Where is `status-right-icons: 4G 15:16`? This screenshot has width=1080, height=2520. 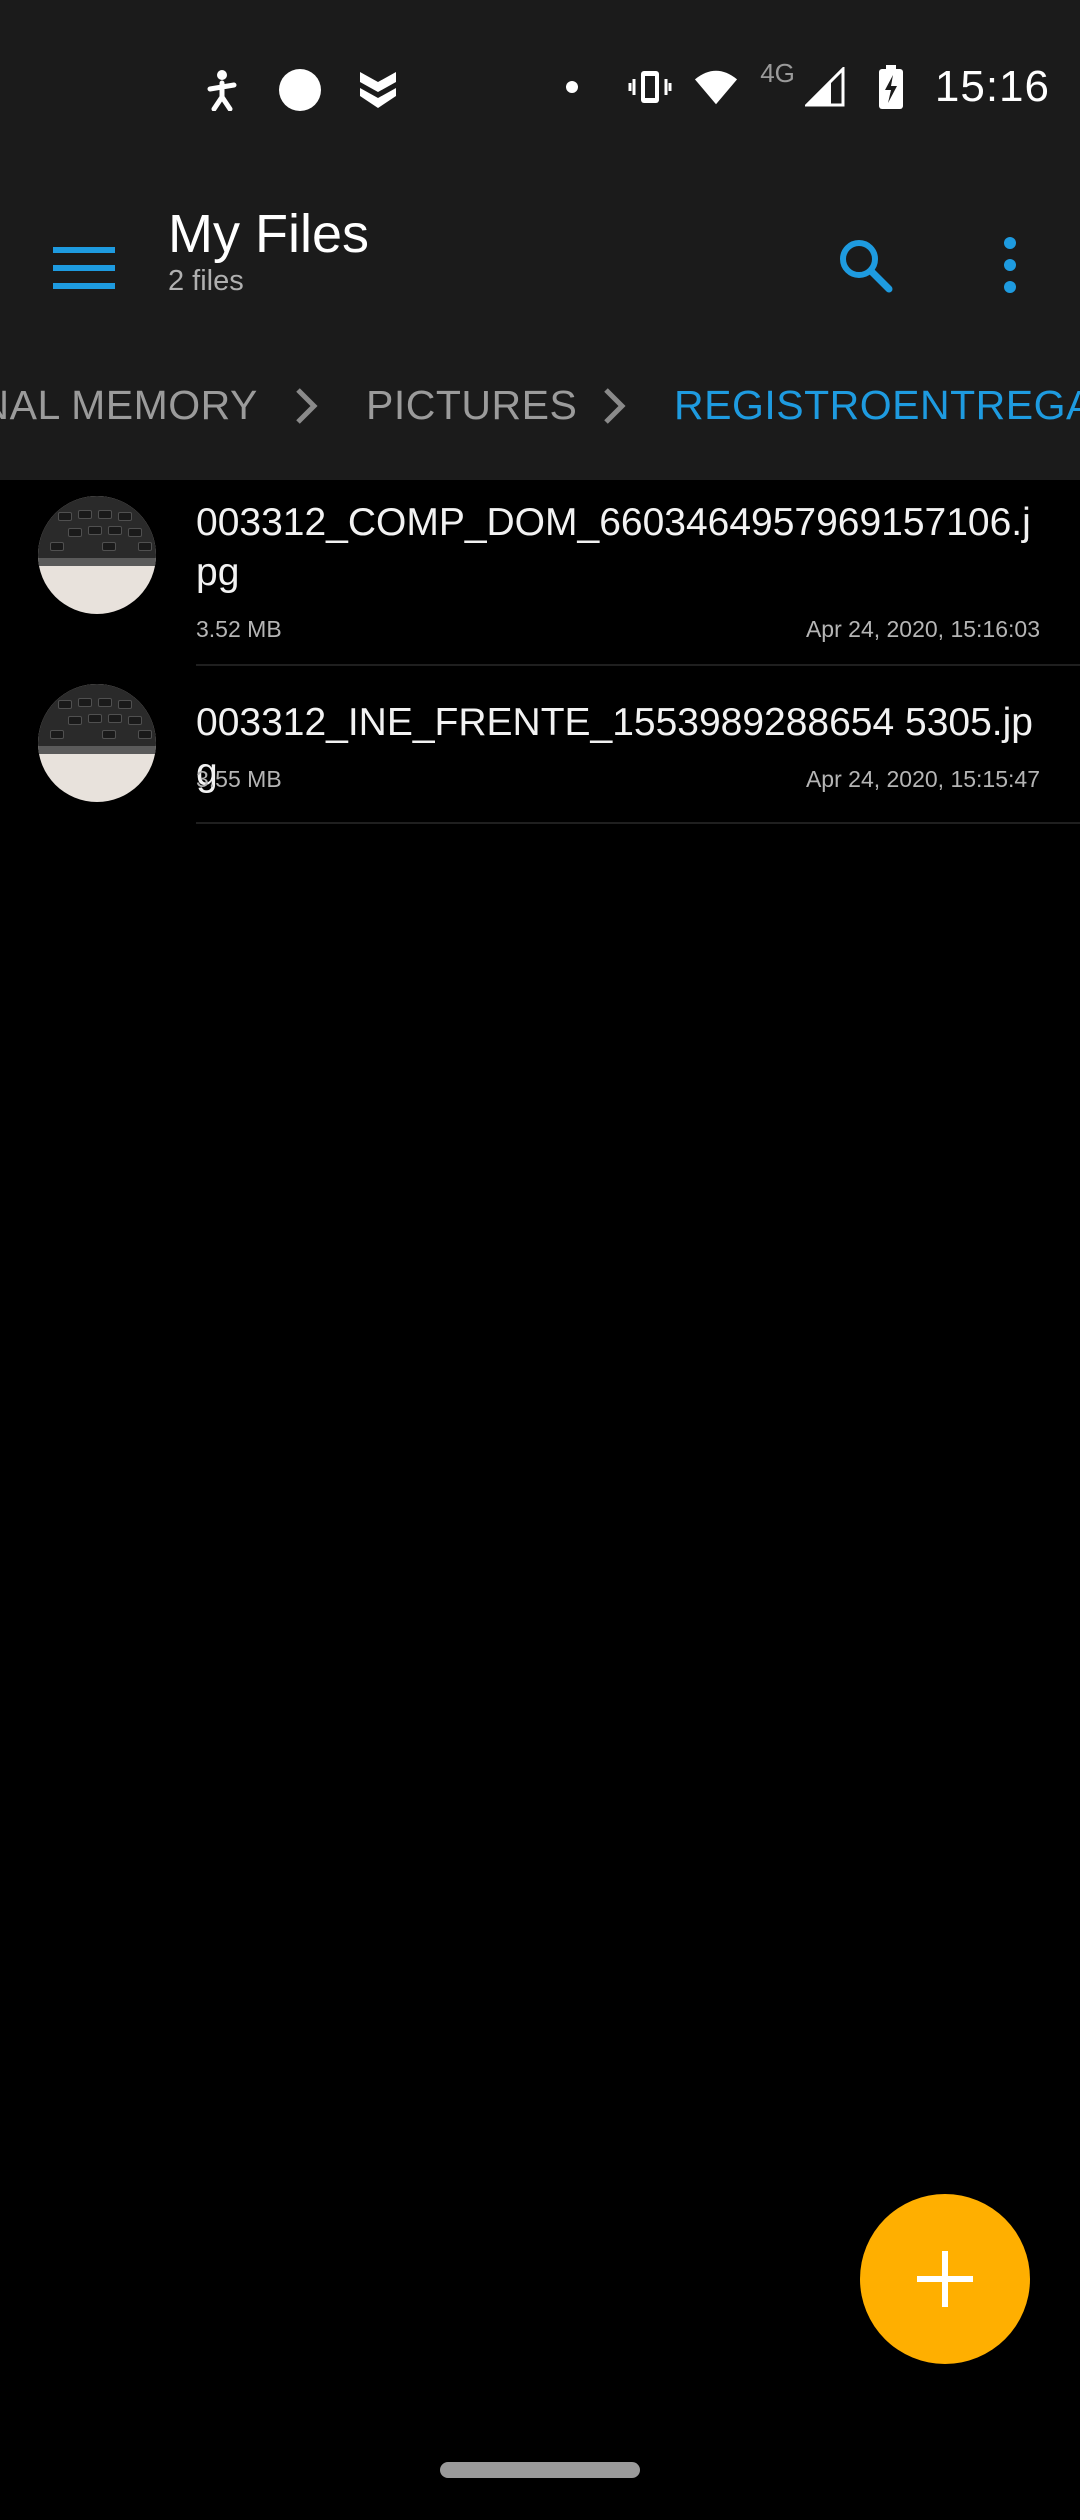
status-right-icons: 4G 15:16 is located at coordinates (808, 85).